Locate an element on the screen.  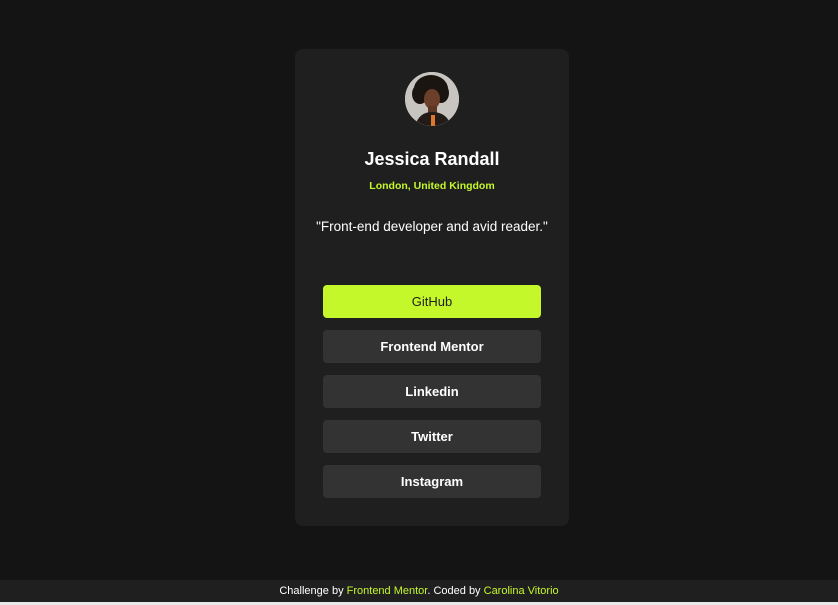
author-footer-link: Carolina Vitorio is located at coordinates (521, 591).